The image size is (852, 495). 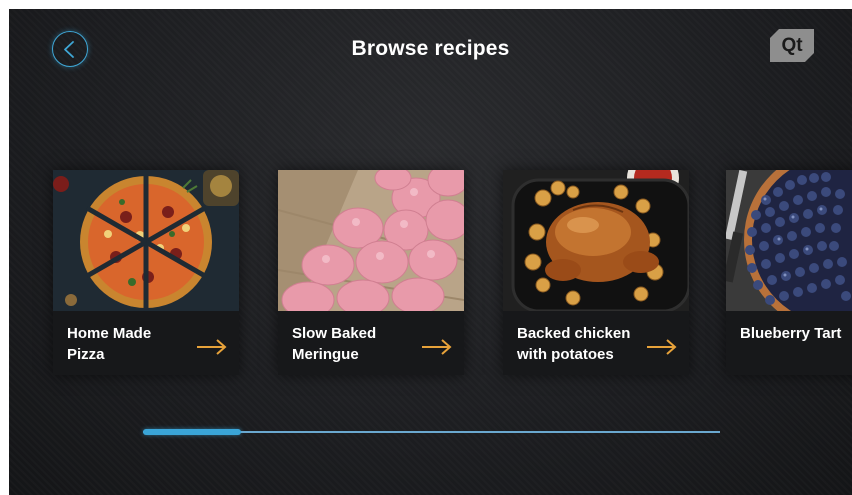 What do you see at coordinates (371, 240) in the screenshot?
I see `meringue-photo` at bounding box center [371, 240].